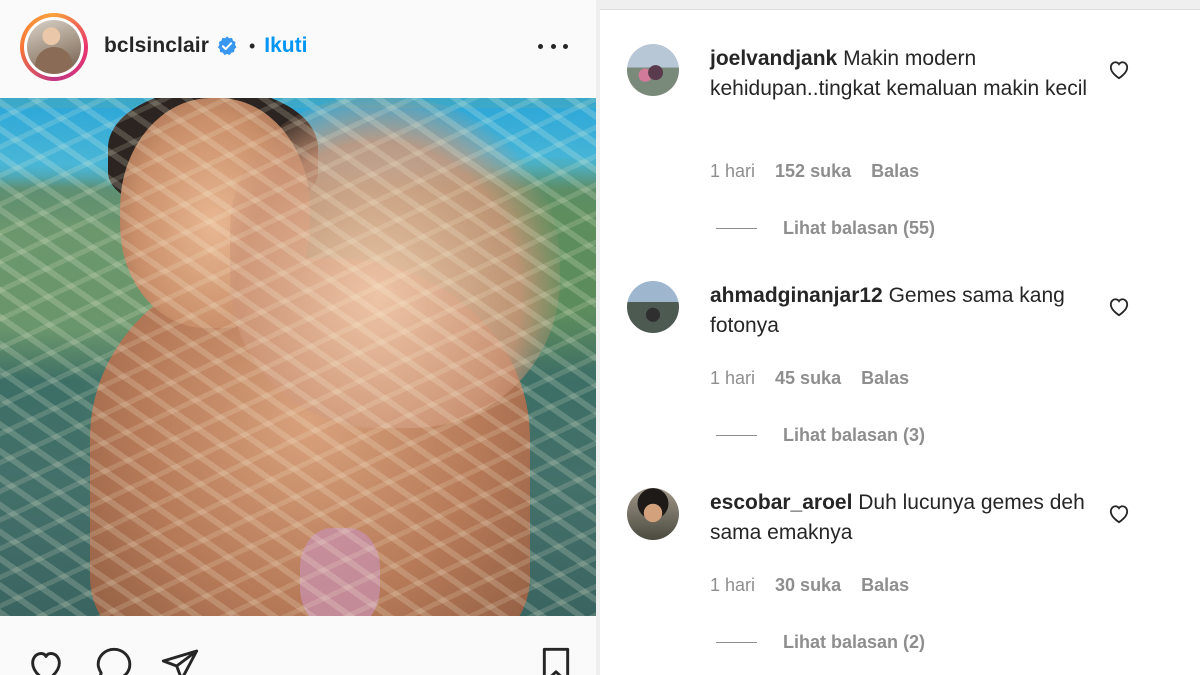  What do you see at coordinates (773, 58) in the screenshot?
I see `comment-username: joelvandjank` at bounding box center [773, 58].